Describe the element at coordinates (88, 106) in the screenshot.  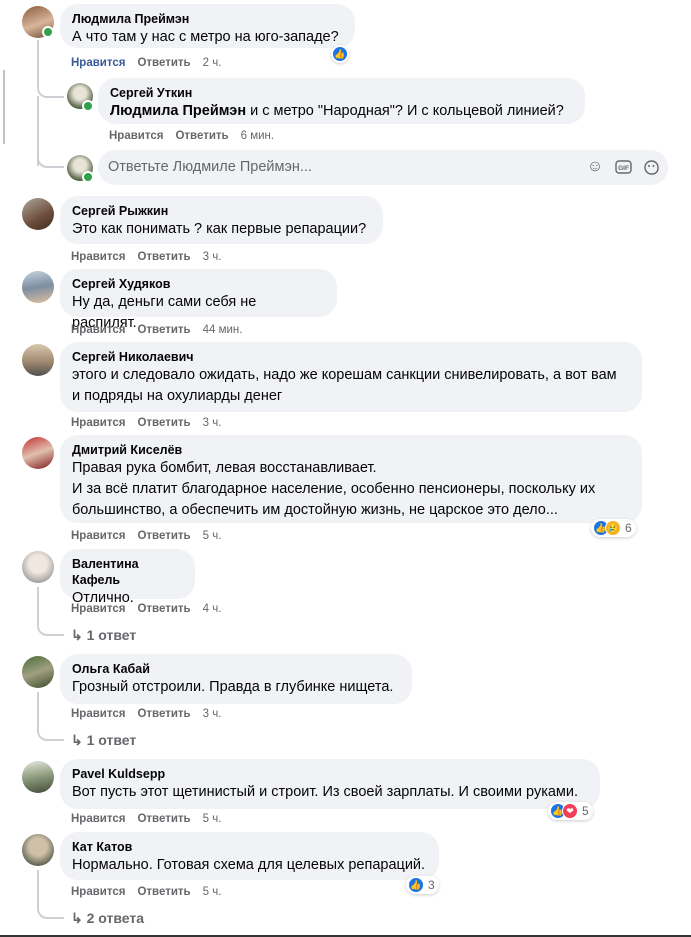
I see `online-status-icon` at that location.